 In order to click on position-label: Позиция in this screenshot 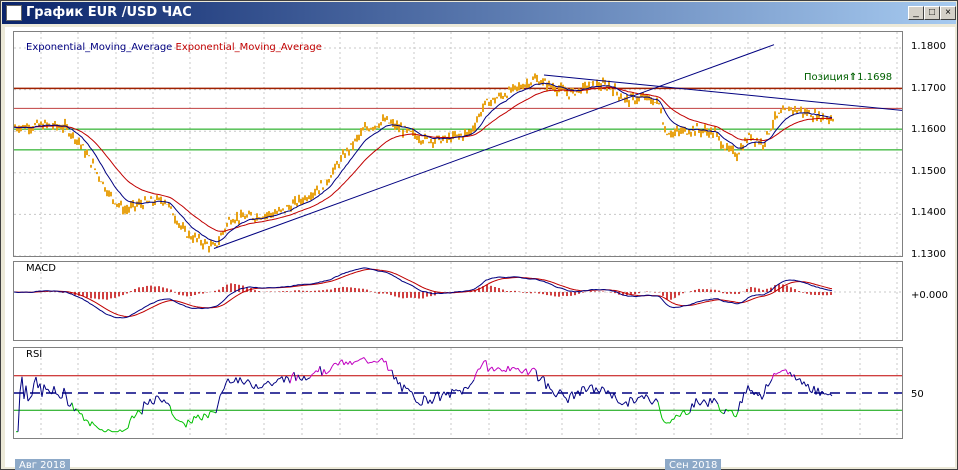, I will do `click(826, 77)`.